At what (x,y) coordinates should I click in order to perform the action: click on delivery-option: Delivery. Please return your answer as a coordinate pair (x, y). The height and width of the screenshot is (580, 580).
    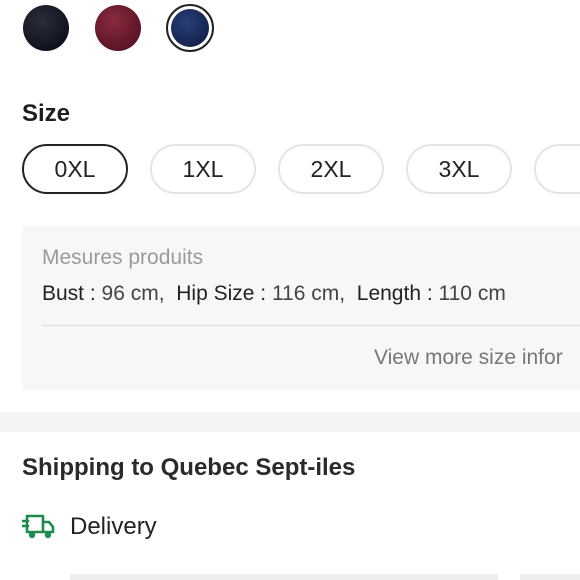
    Looking at the image, I should click on (89, 527).